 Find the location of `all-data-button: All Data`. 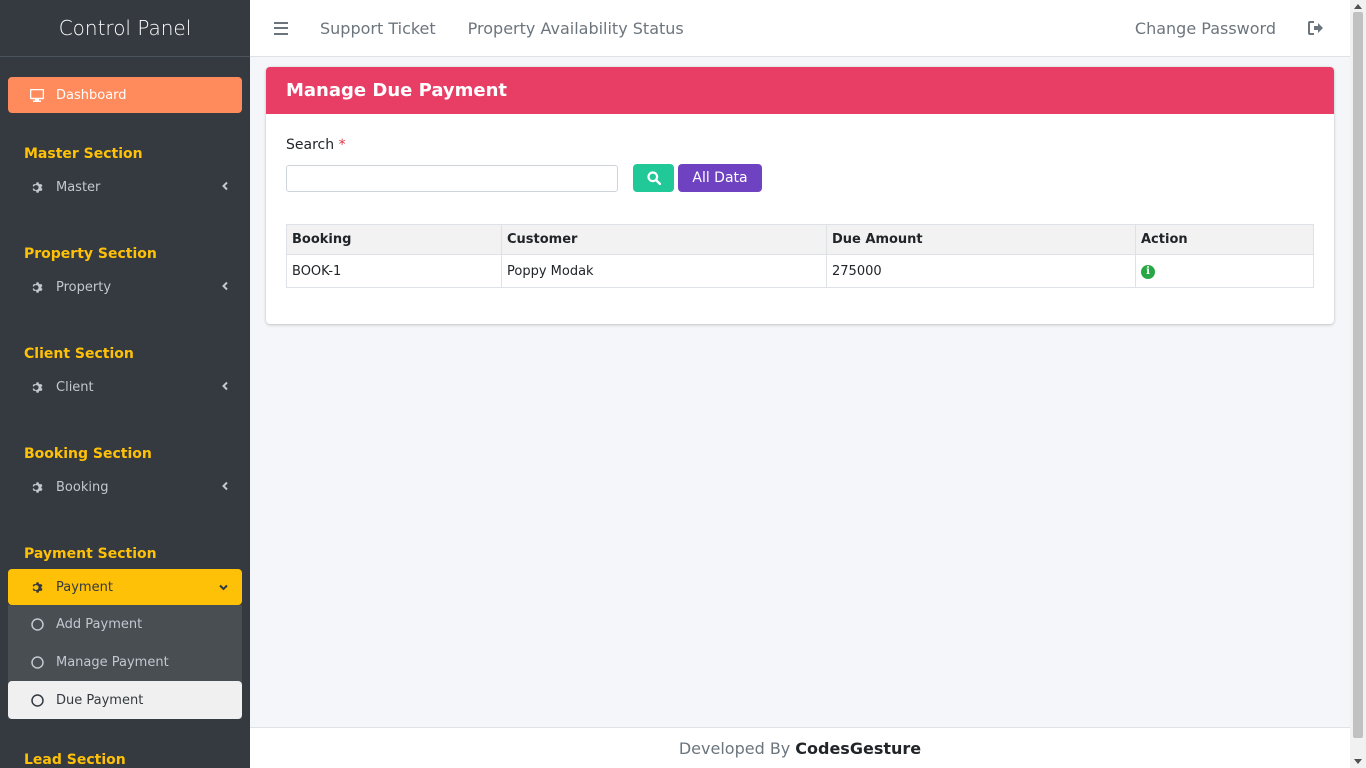

all-data-button: All Data is located at coordinates (720, 178).